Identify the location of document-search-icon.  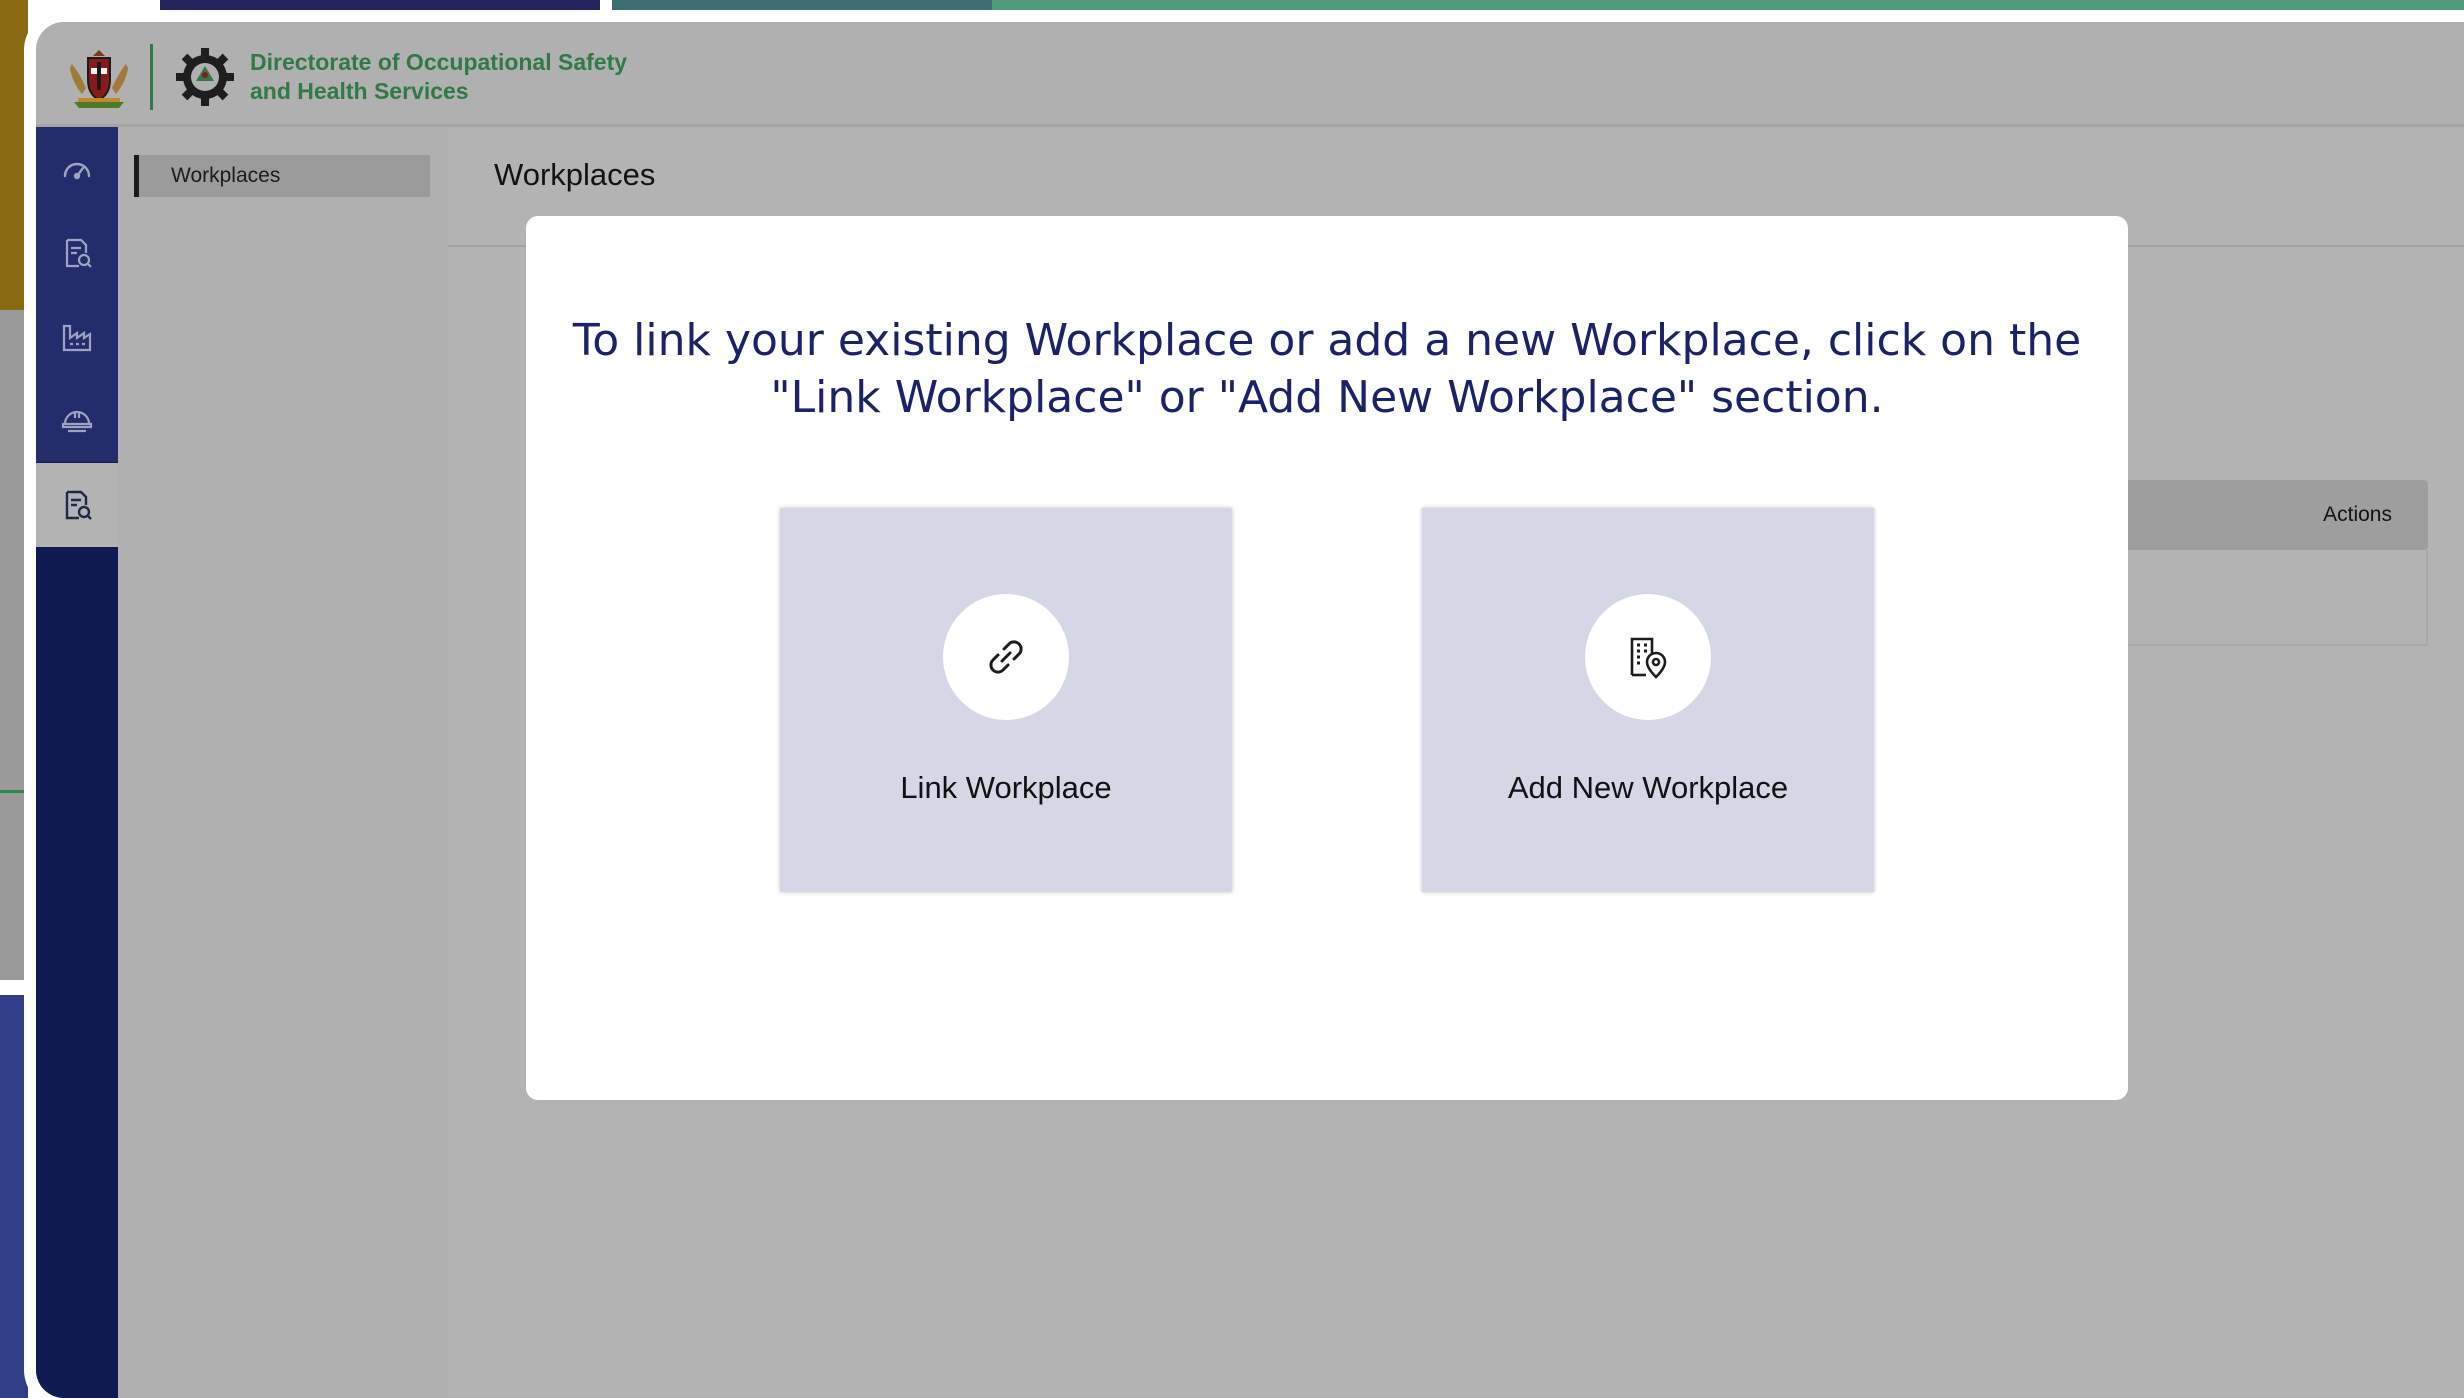
(78, 253).